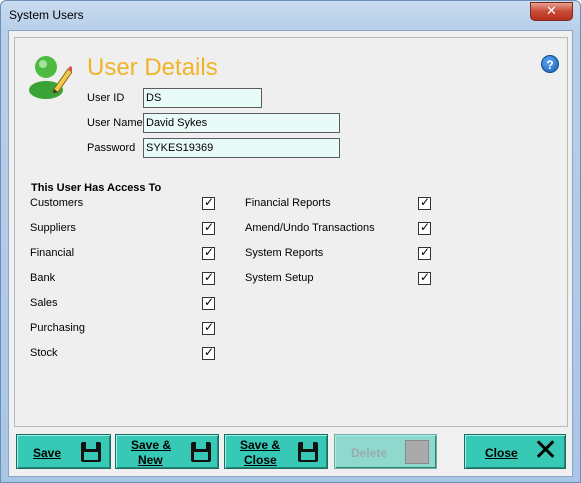 The height and width of the screenshot is (483, 581). Describe the element at coordinates (43, 278) in the screenshot. I see `perm-label-bank: Bank` at that location.